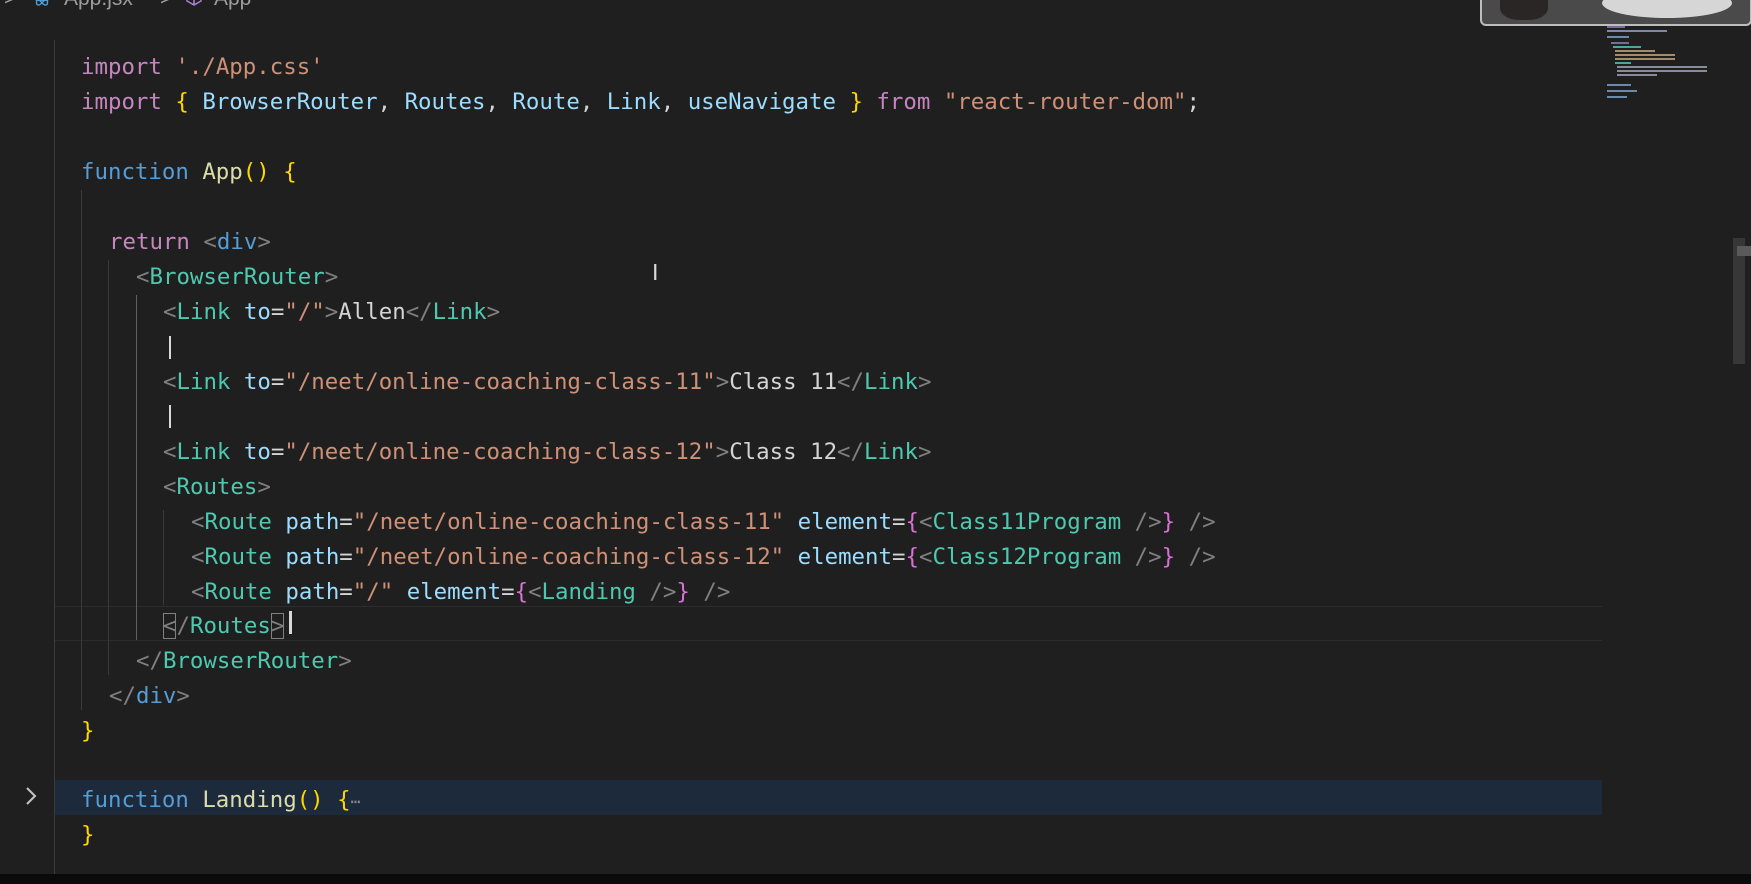 This screenshot has width=1751, height=884. What do you see at coordinates (98, 5) in the screenshot?
I see `breadcrumb-file: App.jsx` at bounding box center [98, 5].